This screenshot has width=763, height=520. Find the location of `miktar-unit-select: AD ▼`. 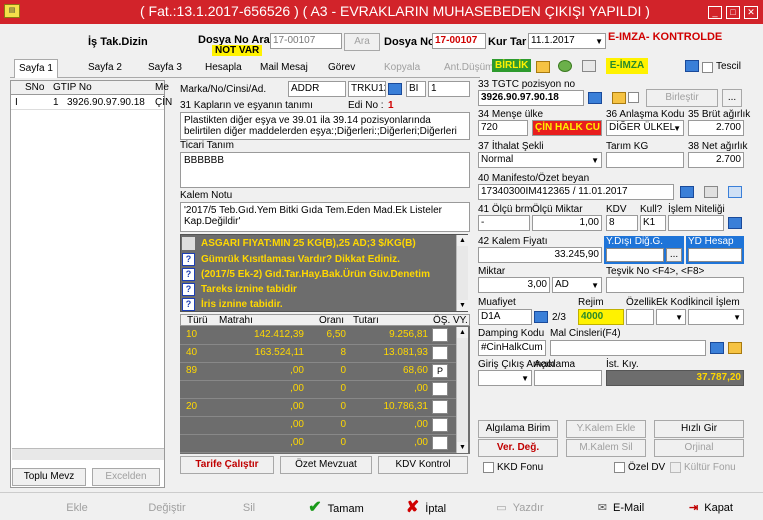

miktar-unit-select: AD ▼ is located at coordinates (577, 285).